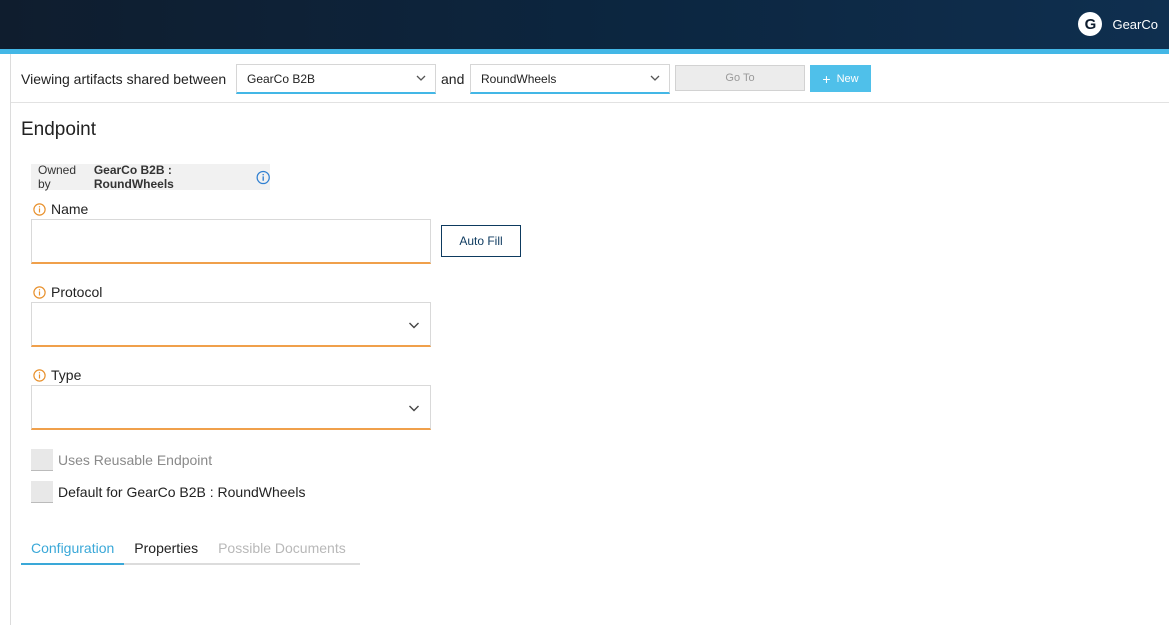 The image size is (1169, 625). Describe the element at coordinates (336, 79) in the screenshot. I see `partner-a-select: GearCo B2B` at that location.